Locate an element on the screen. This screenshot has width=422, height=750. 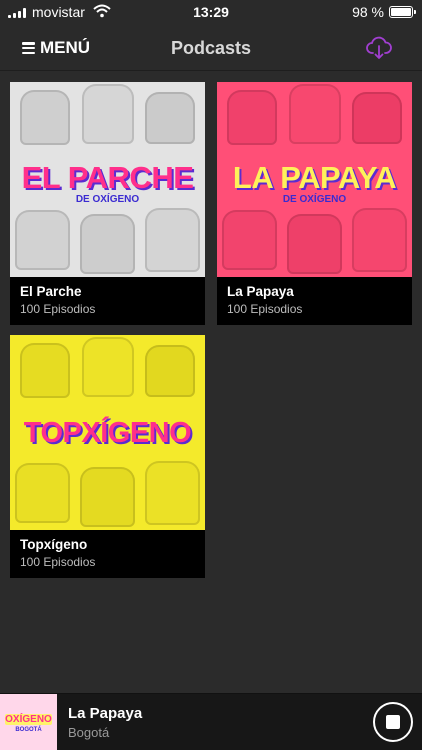
podcast-logo-text: LA PAPAYA is located at coordinates (314, 177).